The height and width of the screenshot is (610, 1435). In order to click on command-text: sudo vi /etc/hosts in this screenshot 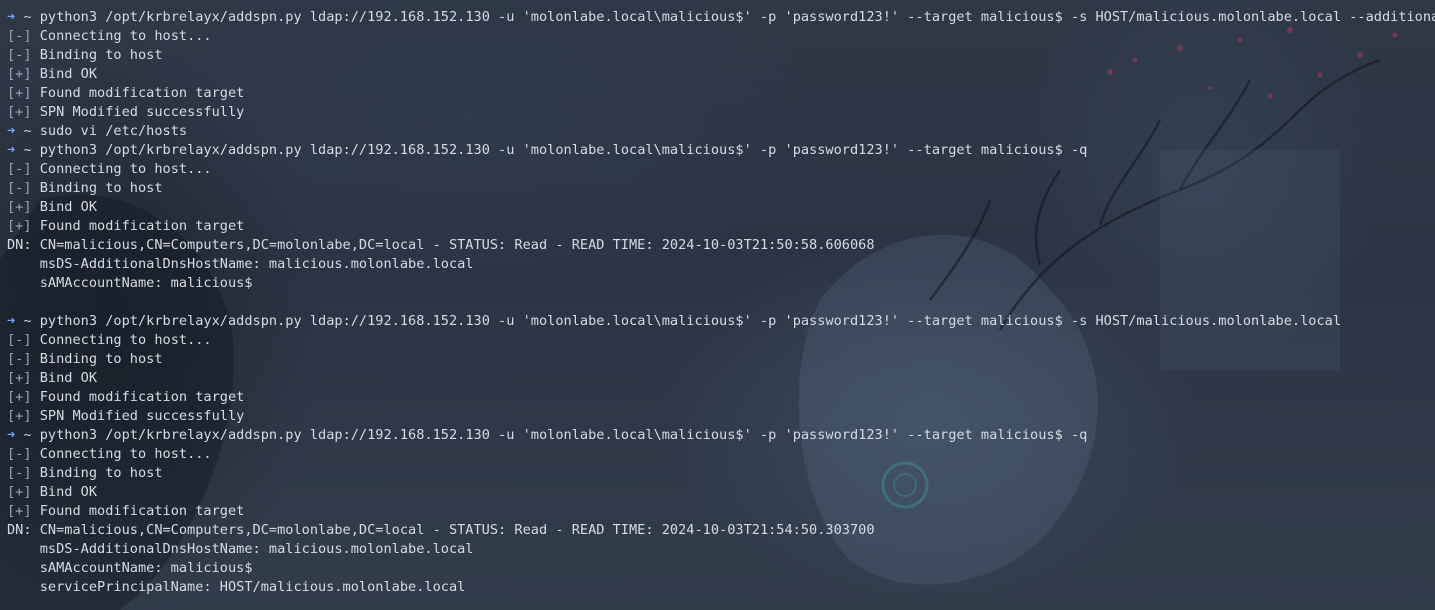, I will do `click(113, 131)`.